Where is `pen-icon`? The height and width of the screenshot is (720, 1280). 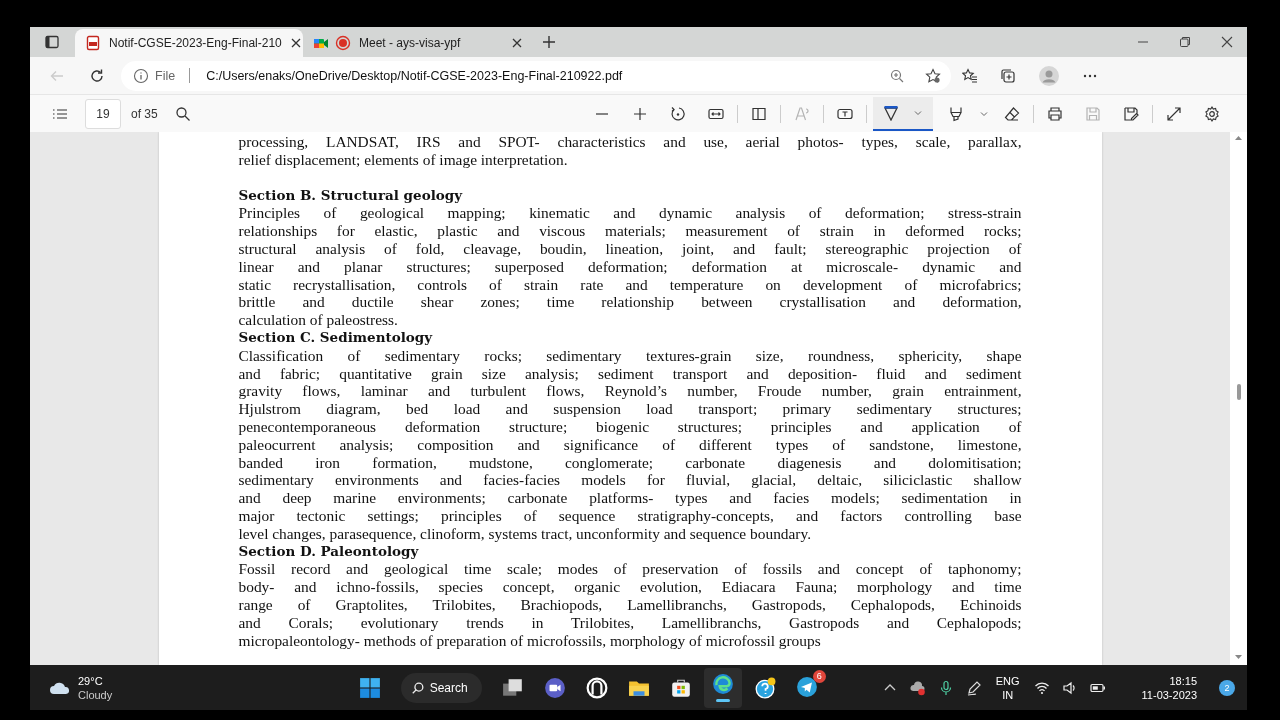
pen-icon is located at coordinates (973, 687).